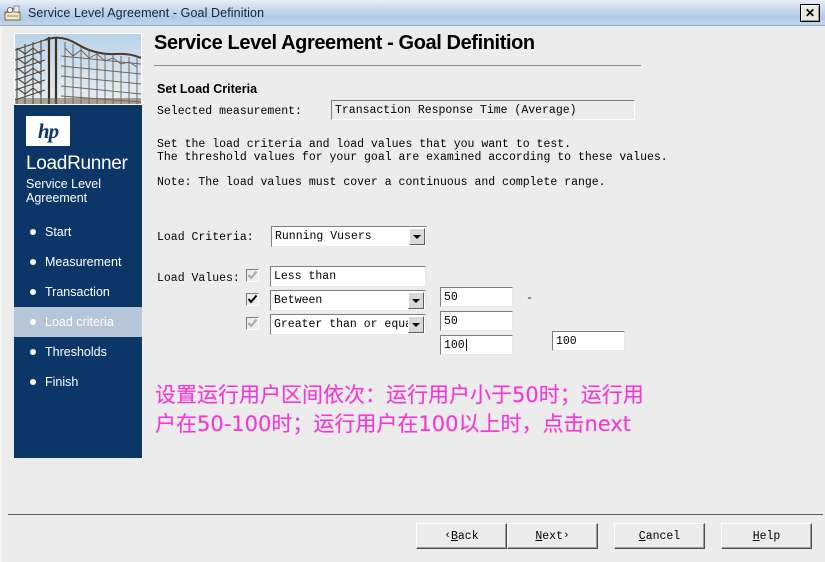 Image resolution: width=825 pixels, height=562 pixels. What do you see at coordinates (78, 232) in the screenshot?
I see `sidebar-item-start: Start` at bounding box center [78, 232].